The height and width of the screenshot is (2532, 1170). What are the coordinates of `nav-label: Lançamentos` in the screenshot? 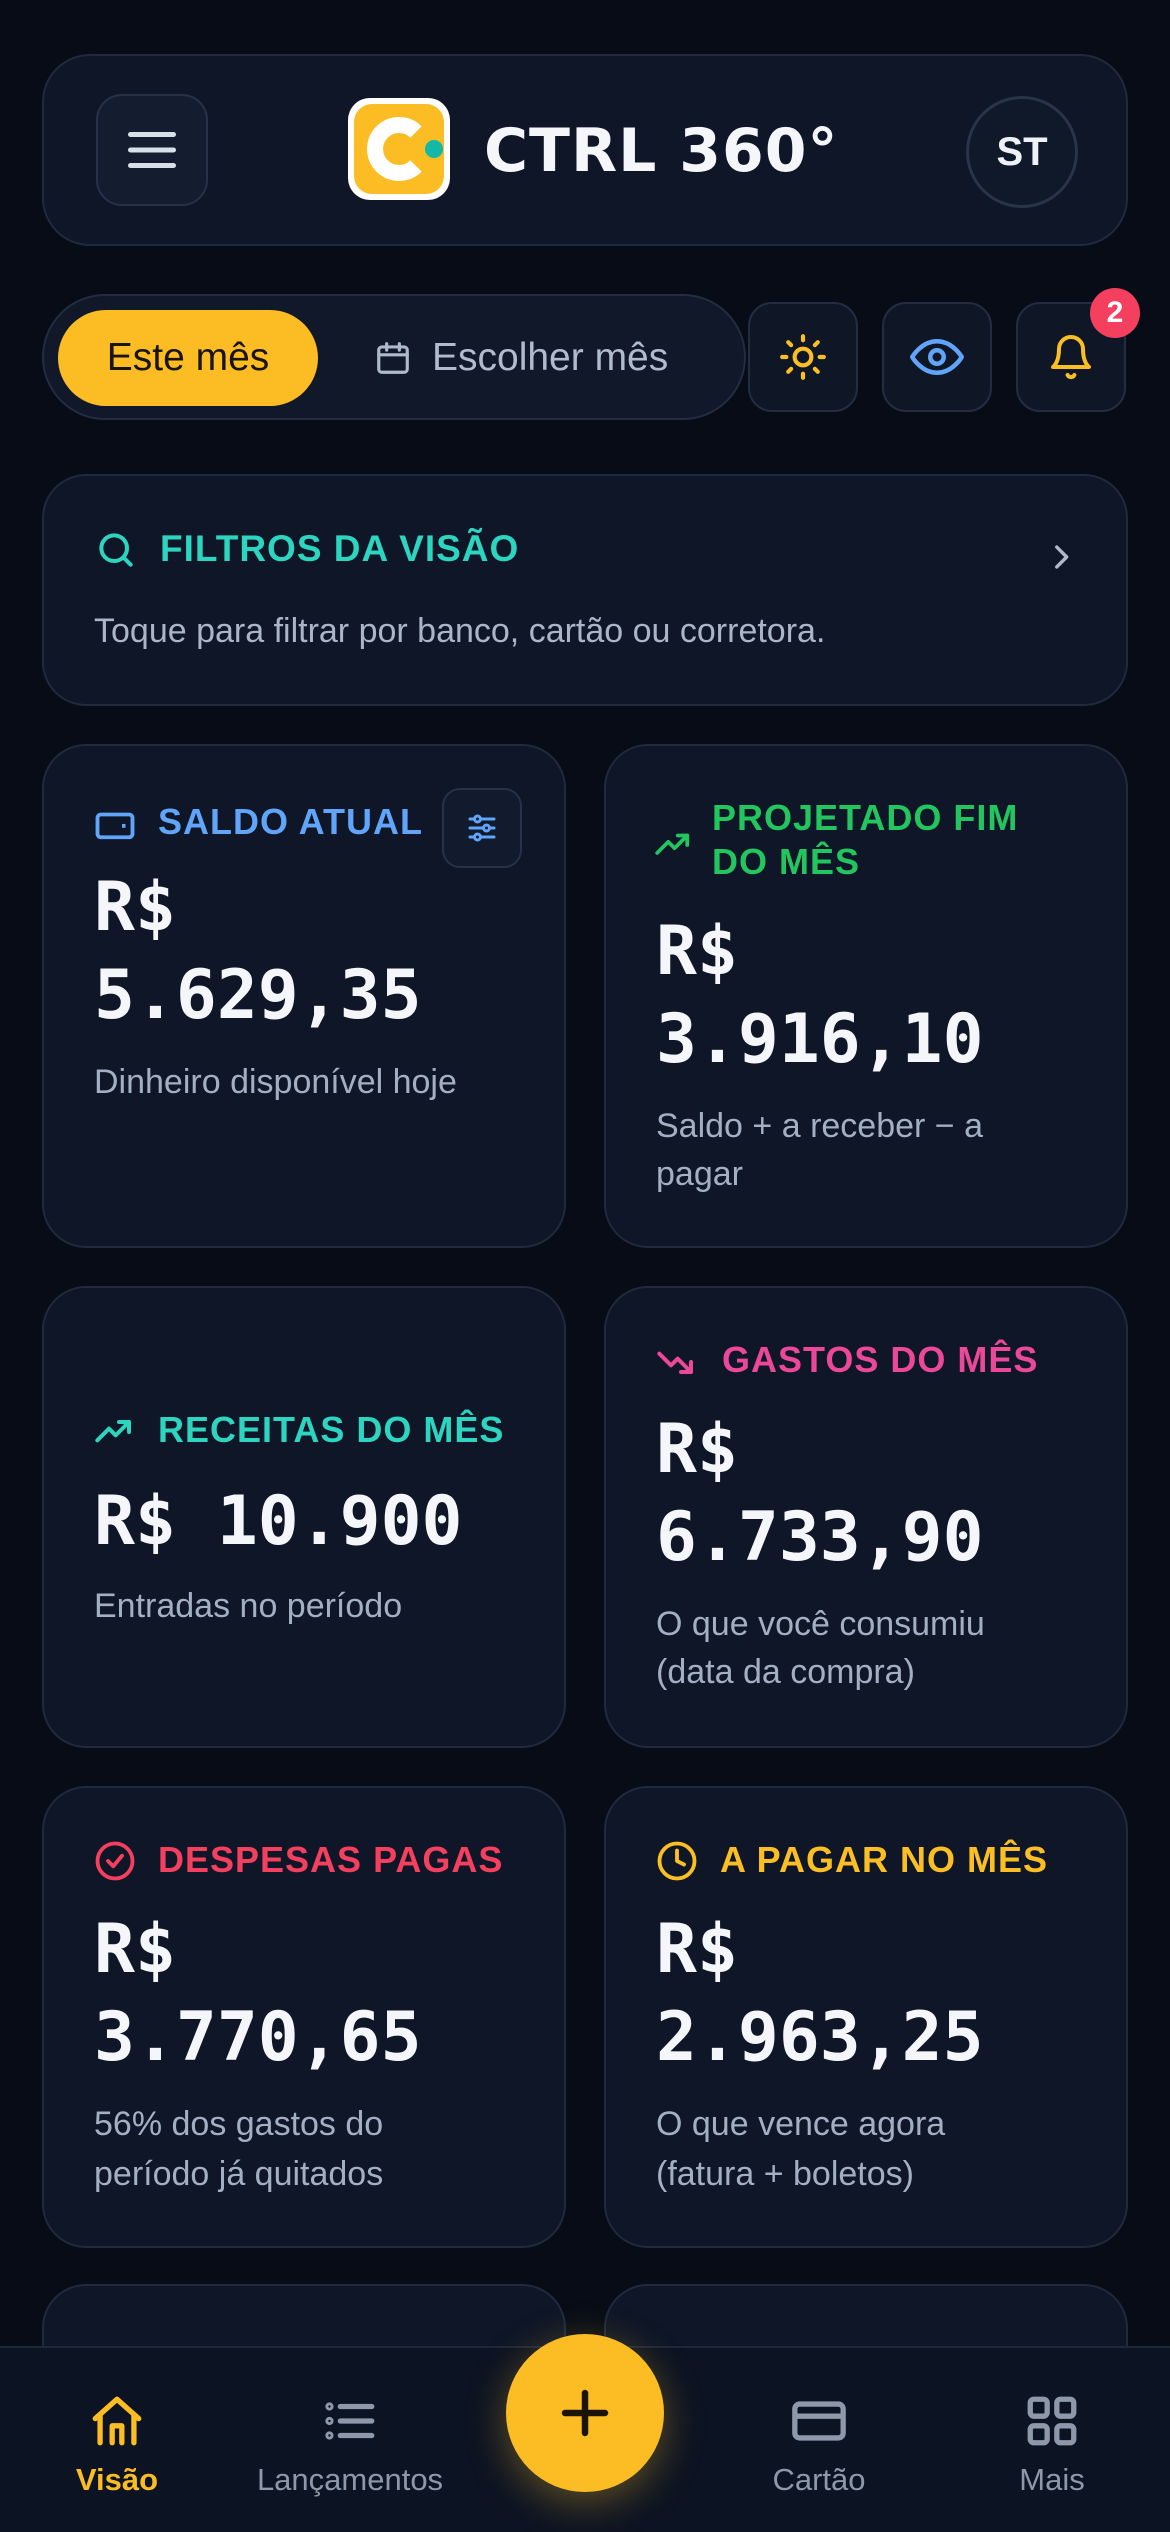 It's located at (350, 2479).